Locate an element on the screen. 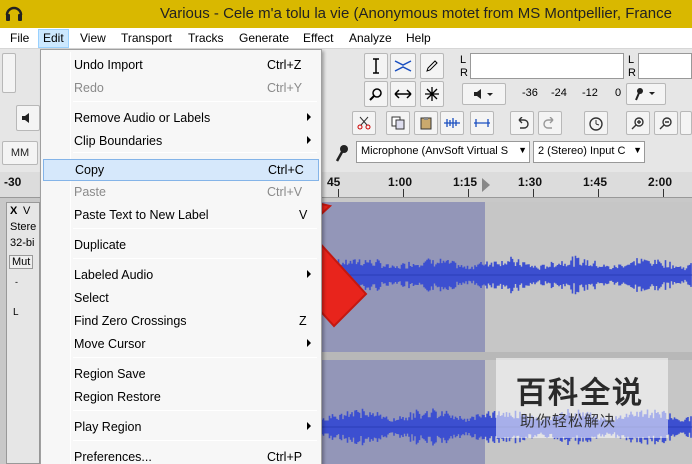 This screenshot has height=464, width=692. menu-item-remove-audio-or-labels: Remove Audio or Labels is located at coordinates (181, 119).